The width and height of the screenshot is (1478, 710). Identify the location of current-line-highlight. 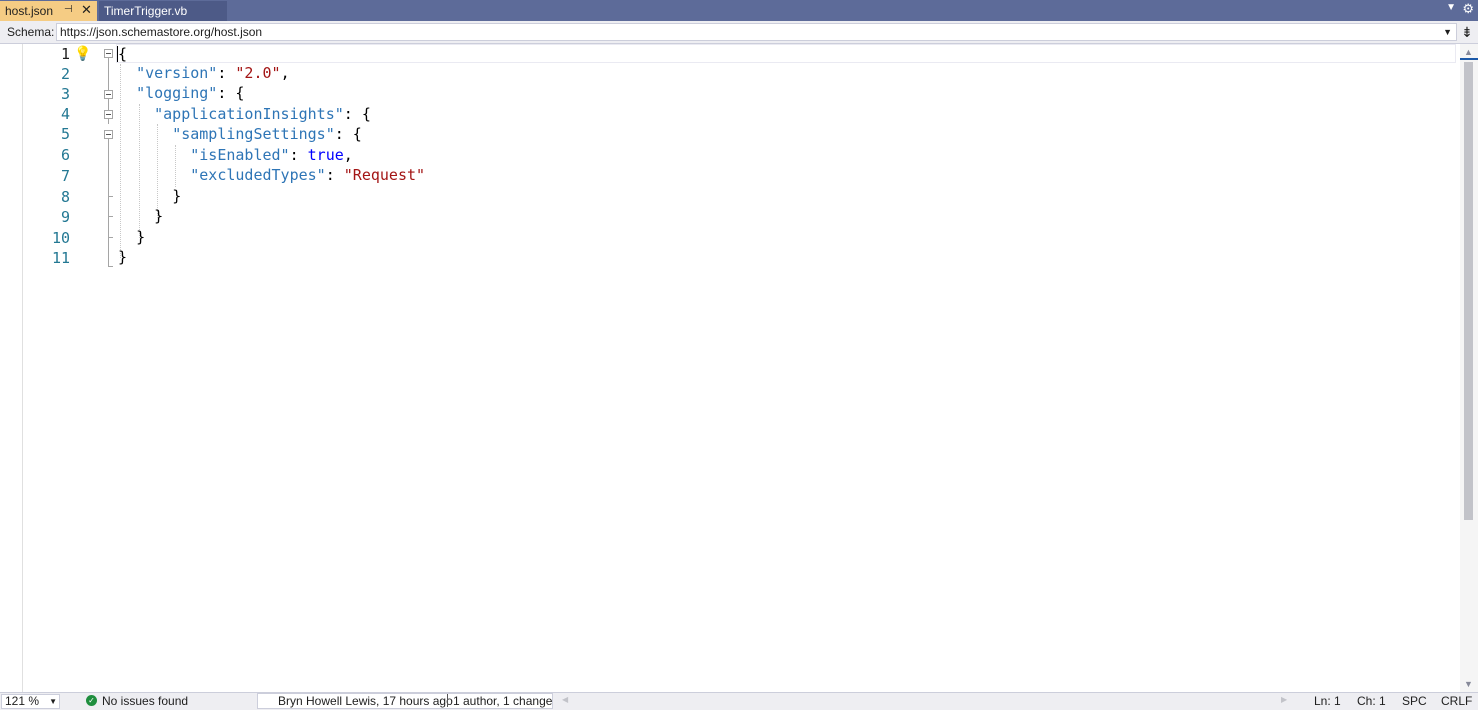
(786, 53).